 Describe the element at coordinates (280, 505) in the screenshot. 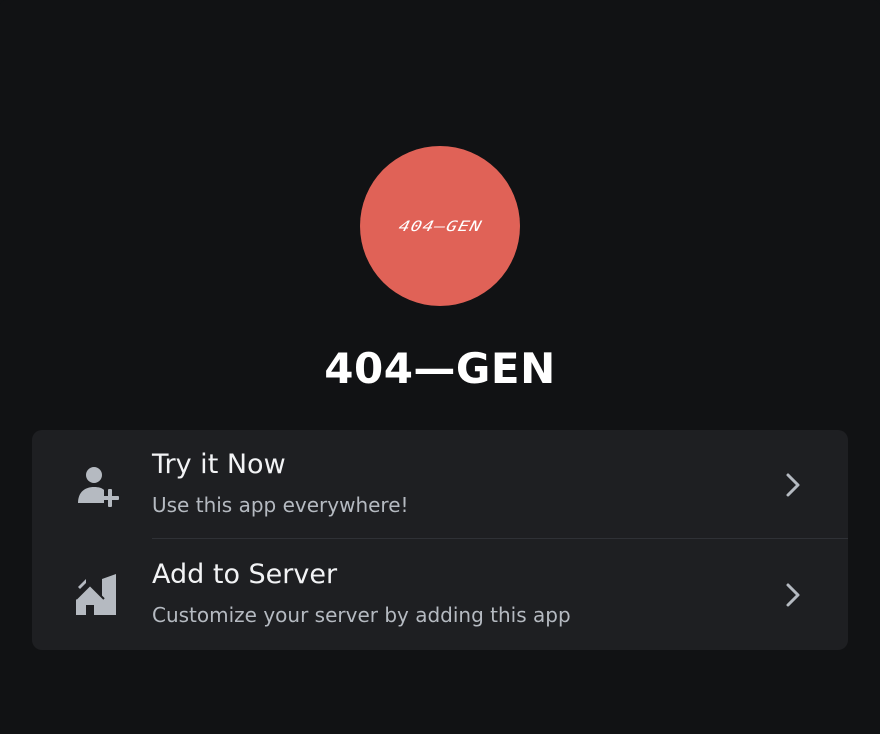

I see `try-it-now-subtitle: Use this app everywhere!` at that location.